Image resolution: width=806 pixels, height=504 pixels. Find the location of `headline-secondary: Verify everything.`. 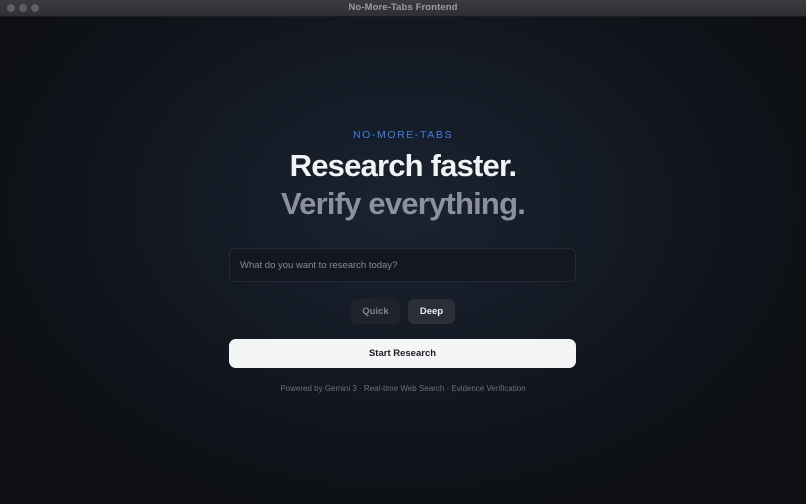

headline-secondary: Verify everything. is located at coordinates (403, 203).